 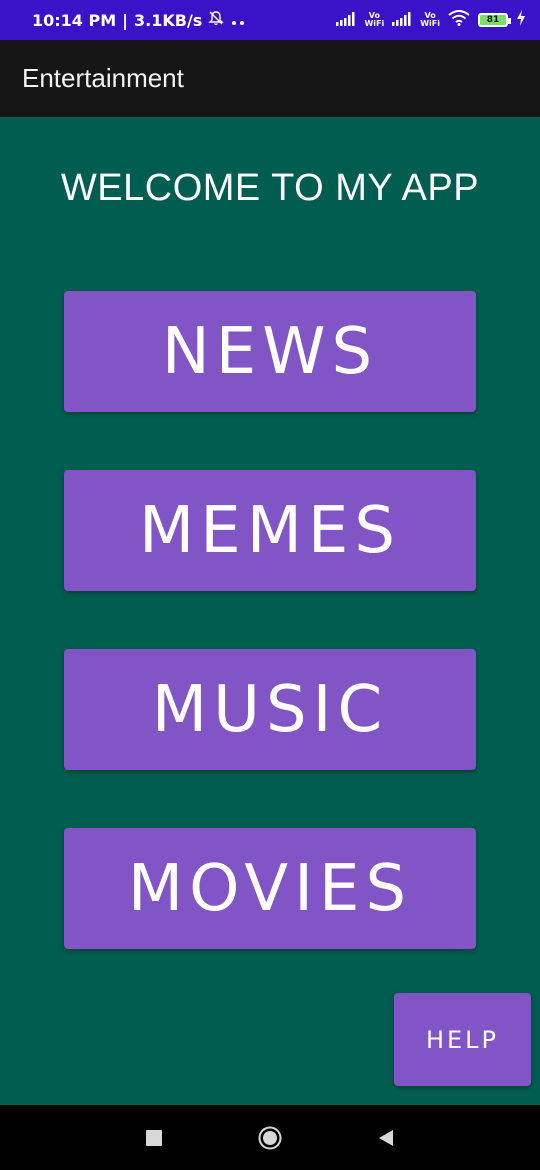 I want to click on wifi-icon, so click(x=459, y=20).